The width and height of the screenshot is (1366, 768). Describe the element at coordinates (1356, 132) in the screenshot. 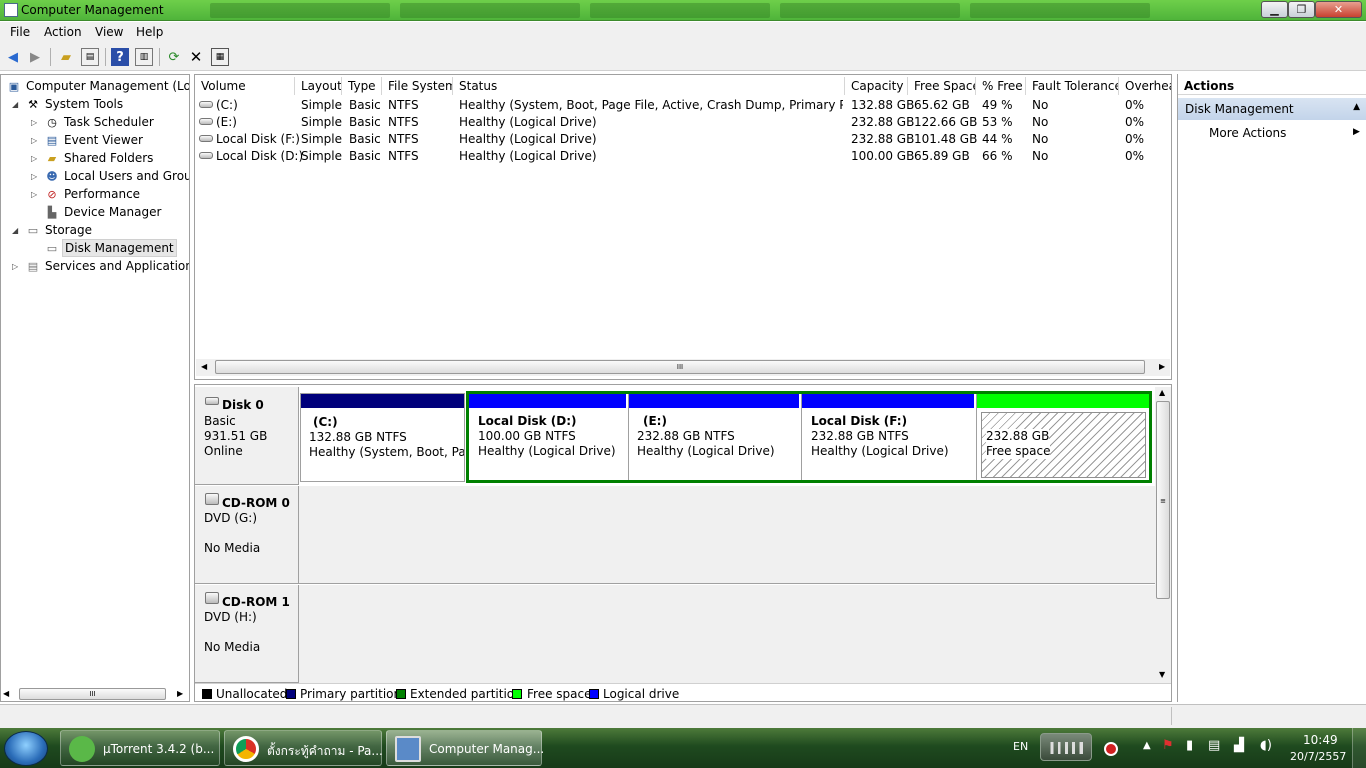

I see `submenu-arrow-icon: ▶` at that location.